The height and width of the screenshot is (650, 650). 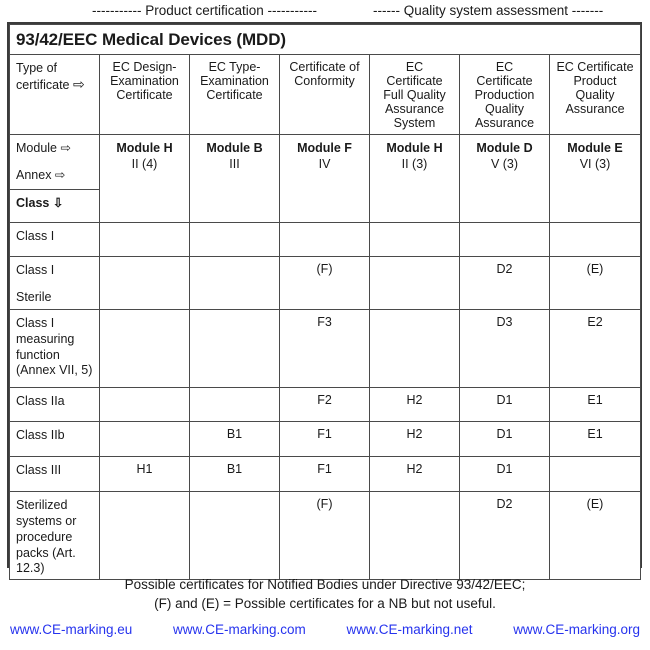 I want to click on right-arrow-icon: ⇨, so click(x=78, y=84).